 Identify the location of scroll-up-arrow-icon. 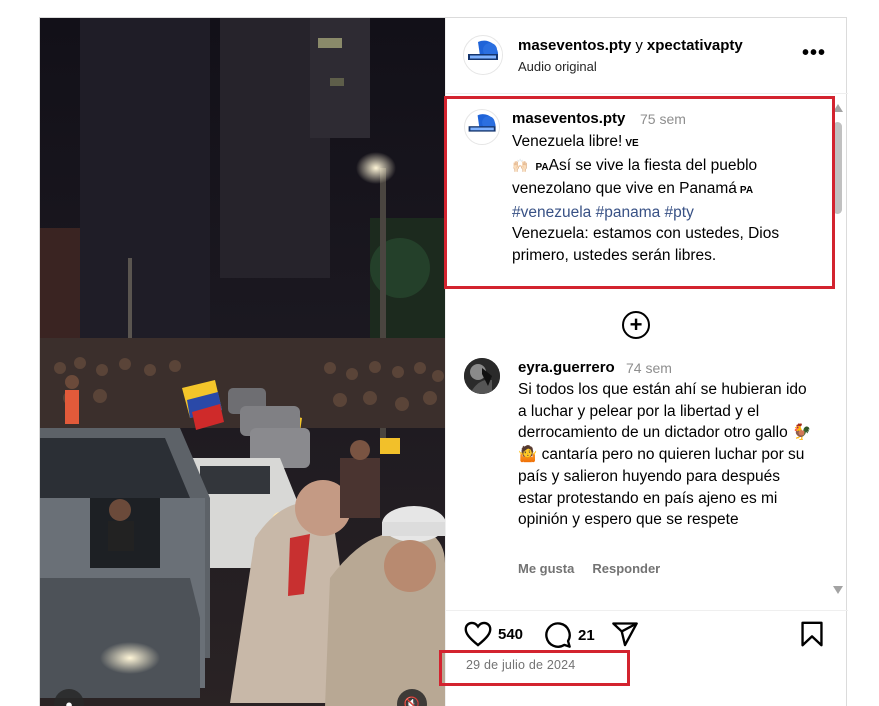
(838, 108).